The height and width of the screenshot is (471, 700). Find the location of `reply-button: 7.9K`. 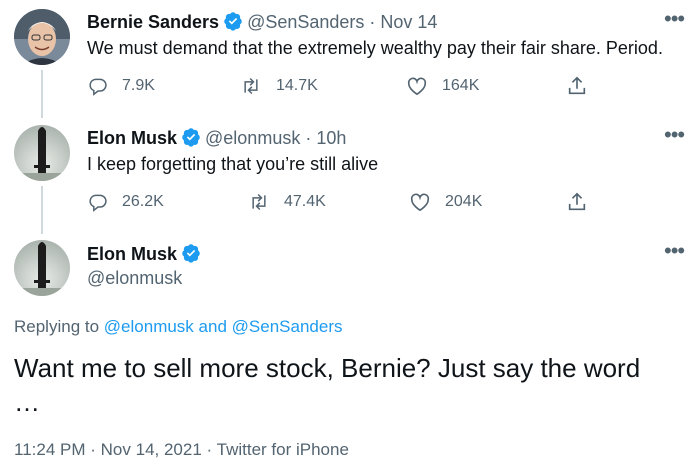

reply-button: 7.9K is located at coordinates (121, 86).